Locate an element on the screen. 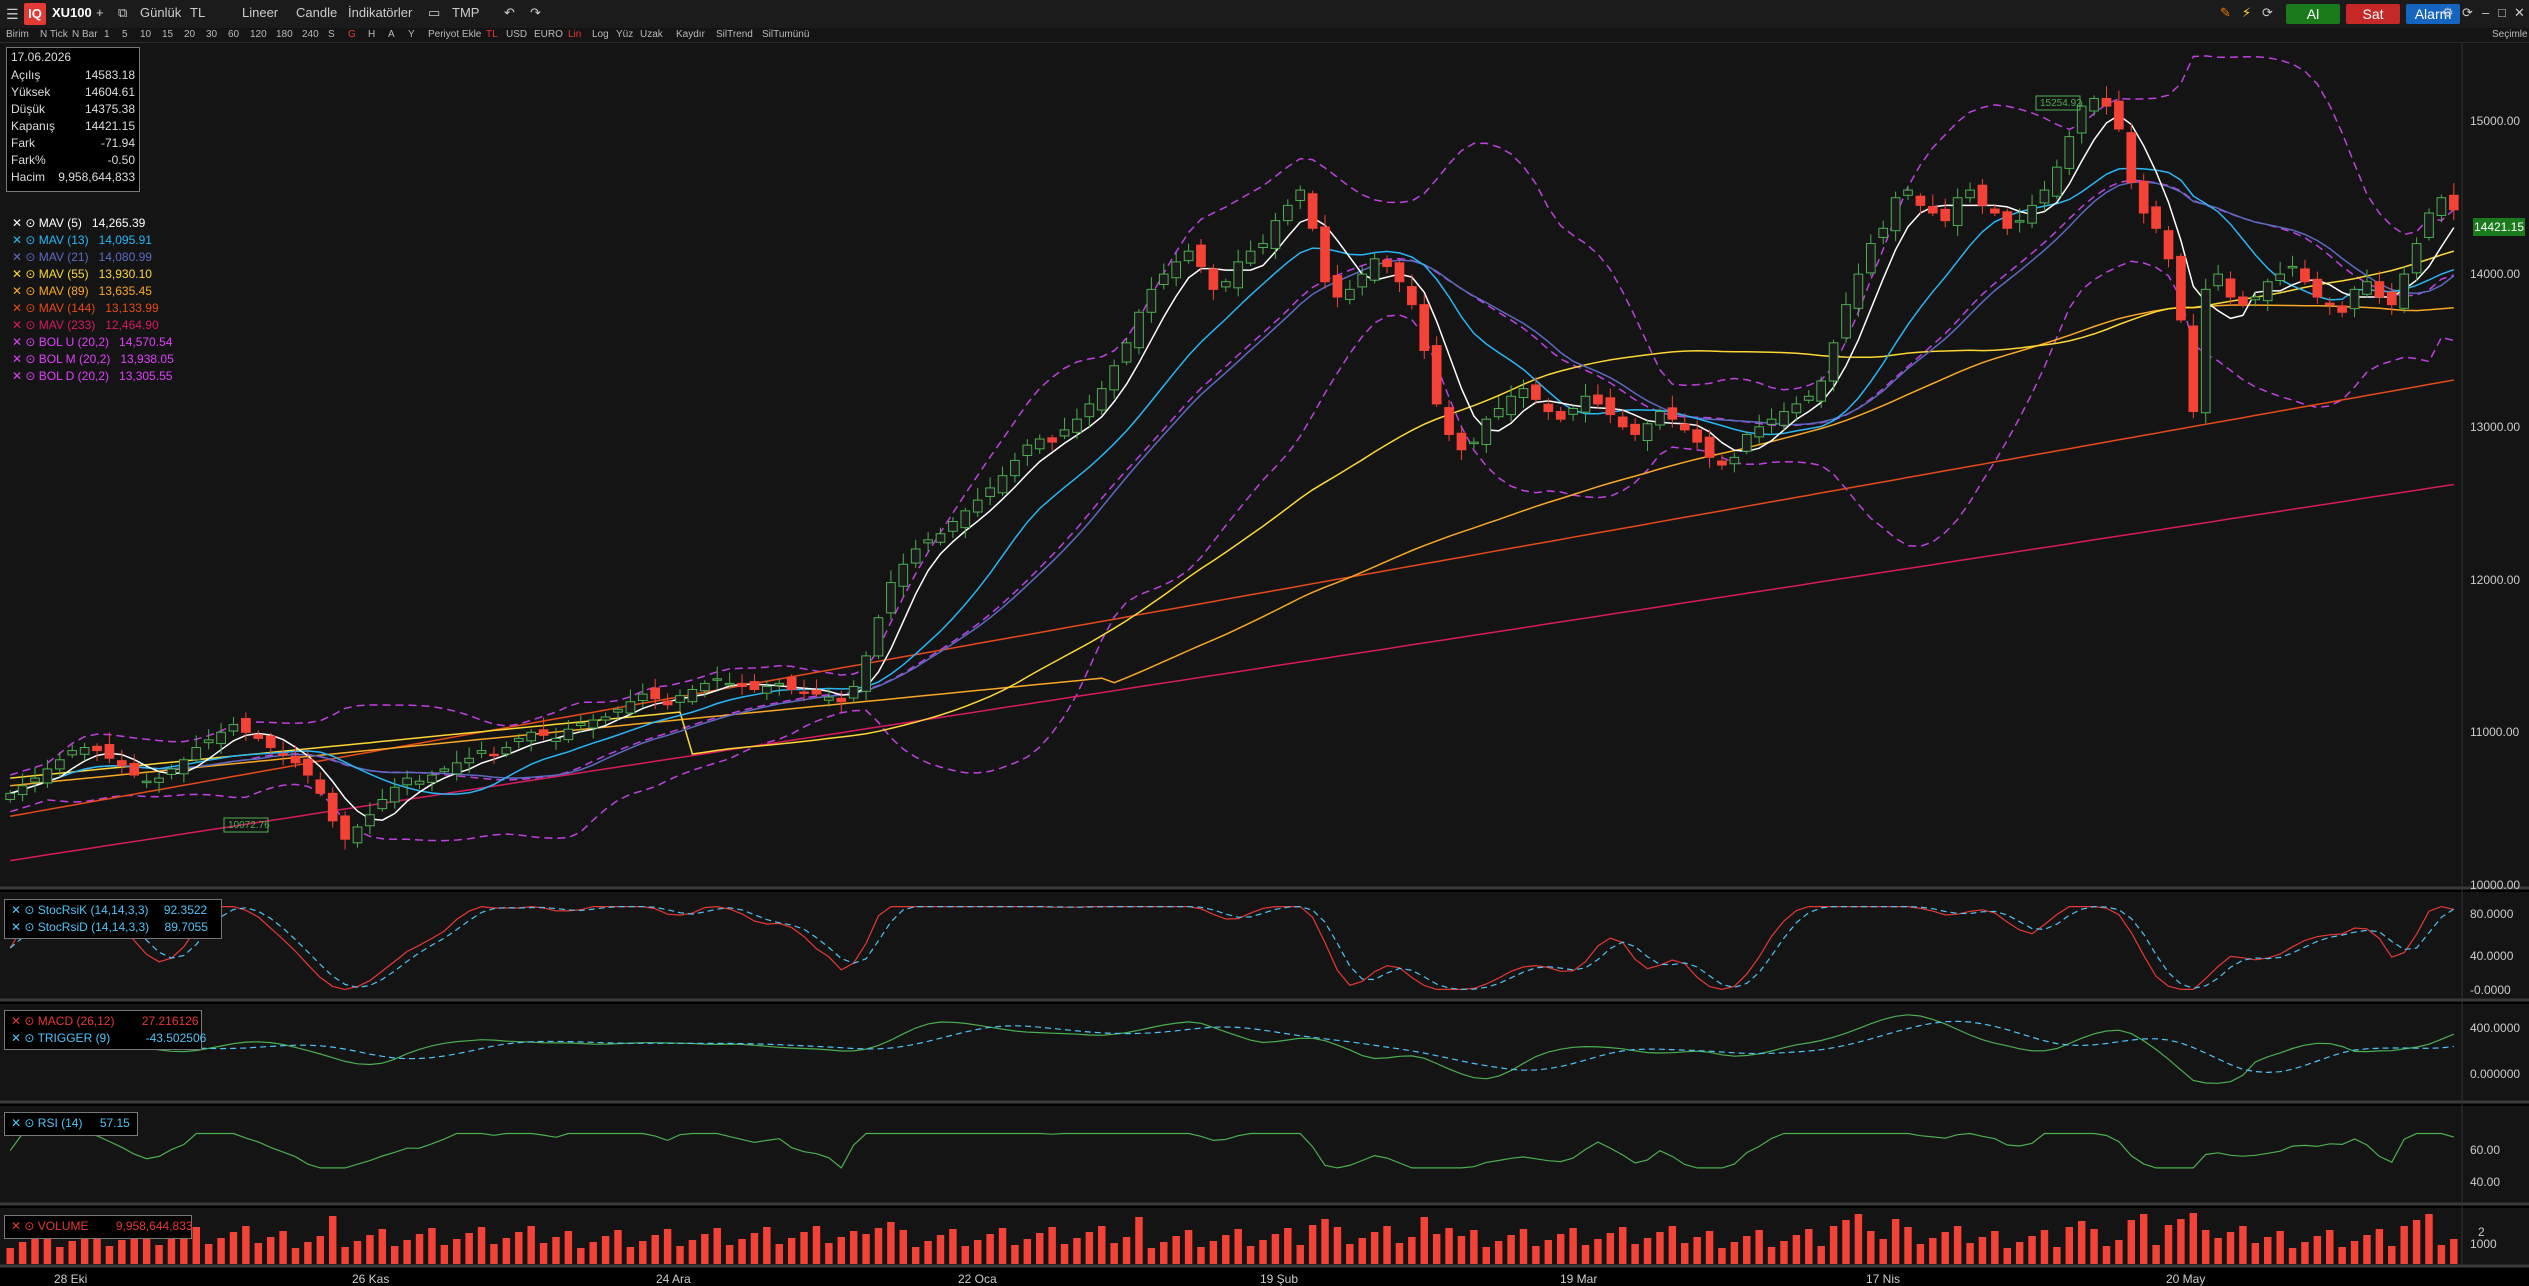  legend-item: ✕ ⊙ BOL M (20,2) 13,938.05 is located at coordinates (93, 359).